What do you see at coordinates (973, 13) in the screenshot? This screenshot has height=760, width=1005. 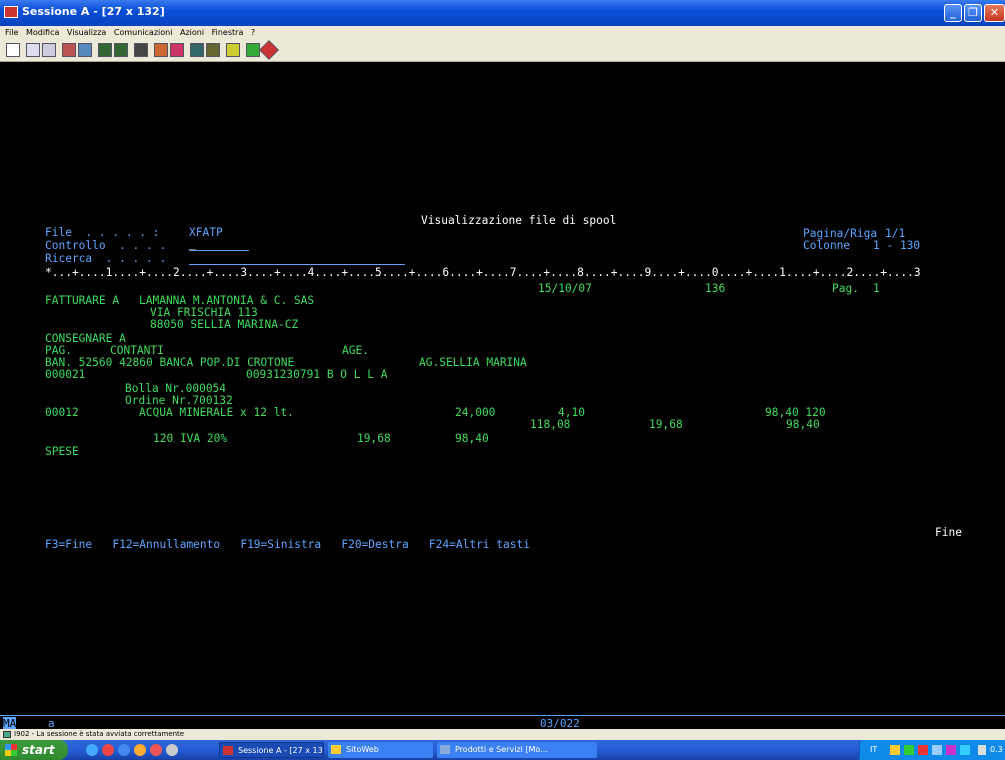 I see `restore-button: ❐` at bounding box center [973, 13].